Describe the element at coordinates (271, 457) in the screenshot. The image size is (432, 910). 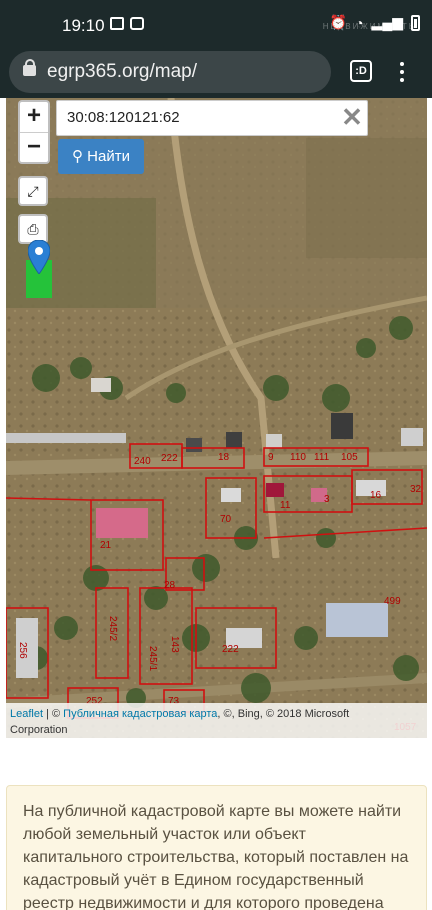
I see `parcel-label: 9` at that location.